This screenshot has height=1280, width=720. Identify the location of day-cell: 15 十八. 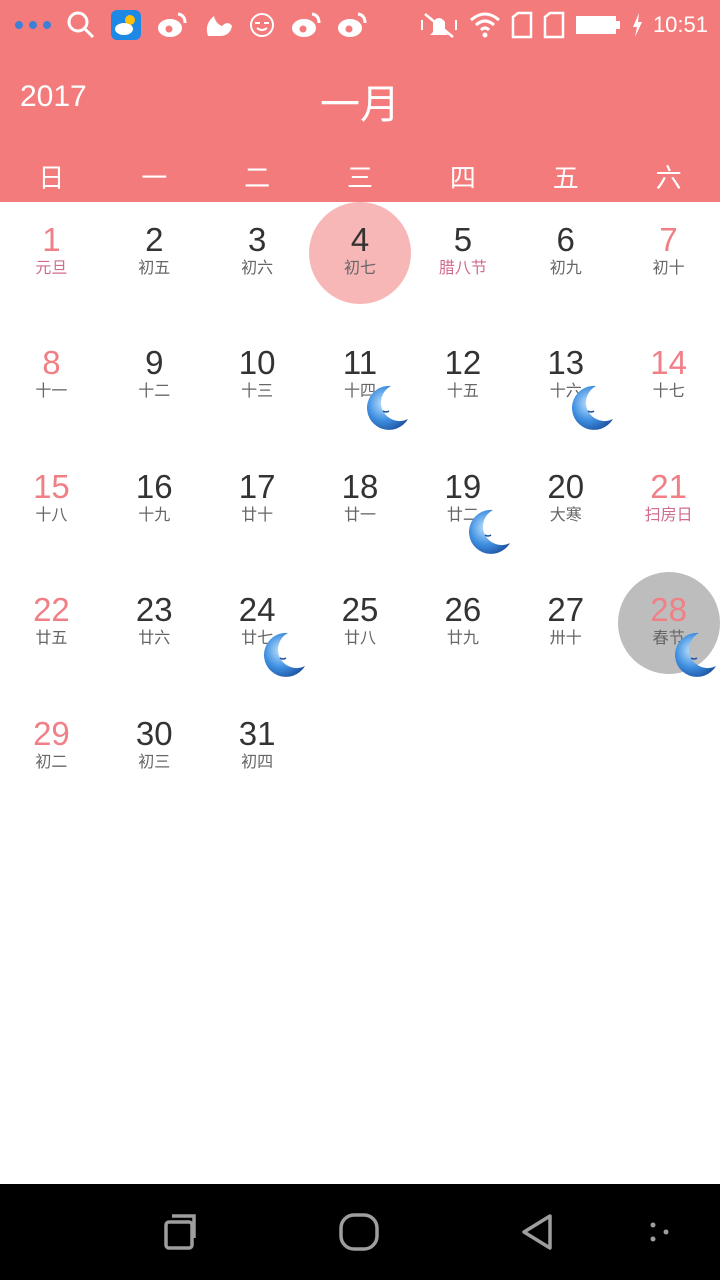
(51, 510).